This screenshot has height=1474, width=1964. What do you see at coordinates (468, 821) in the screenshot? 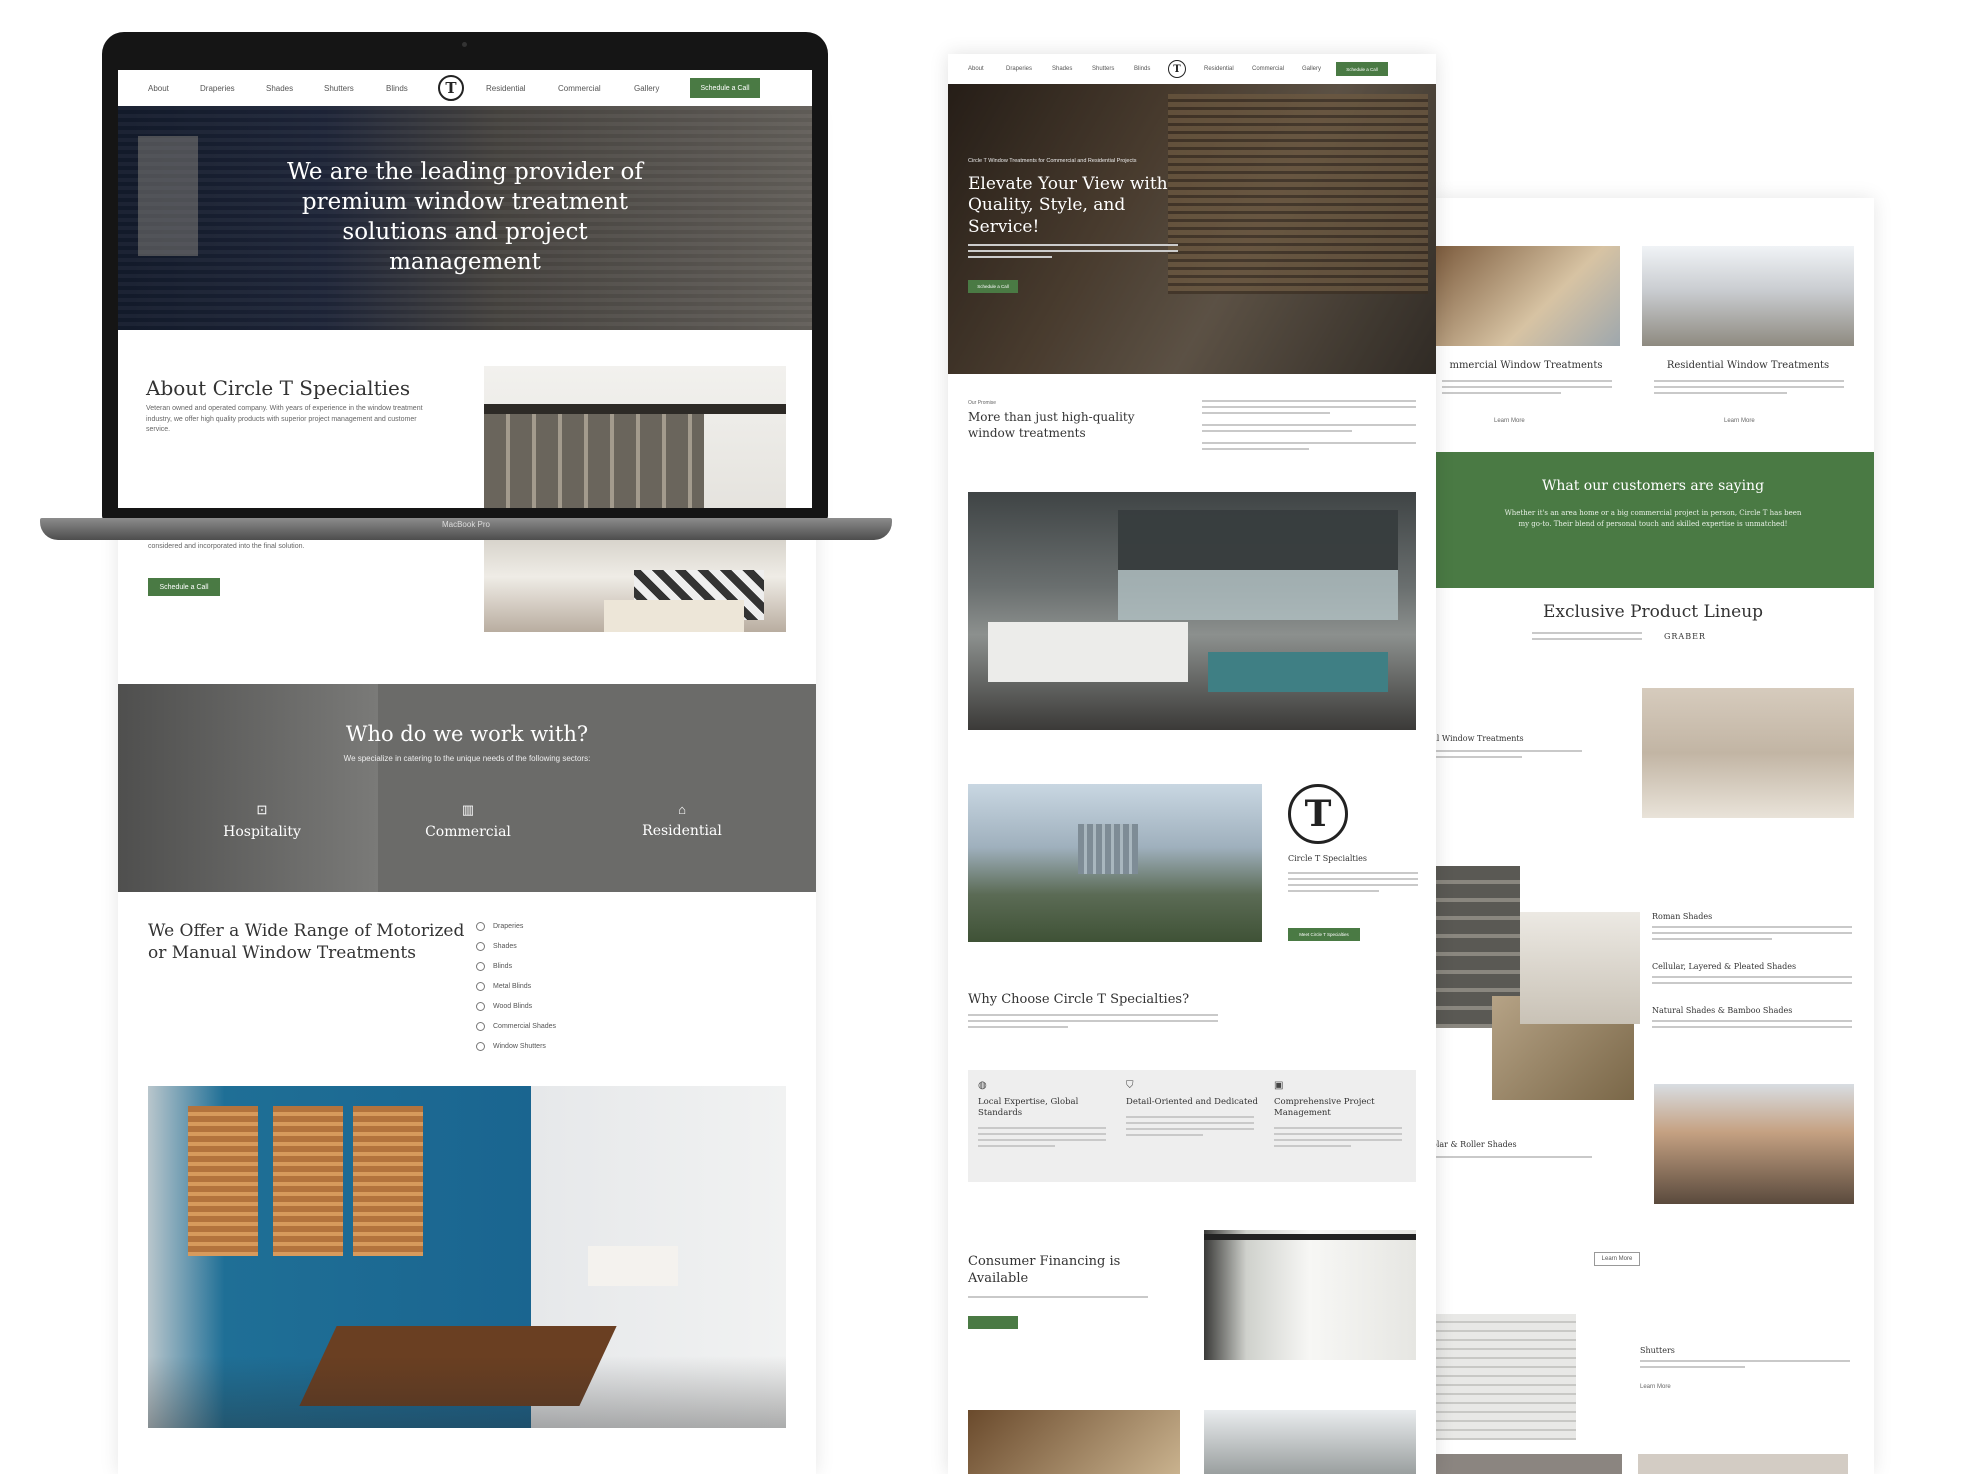
I see `sector-commercial: ▥ Commercial` at bounding box center [468, 821].